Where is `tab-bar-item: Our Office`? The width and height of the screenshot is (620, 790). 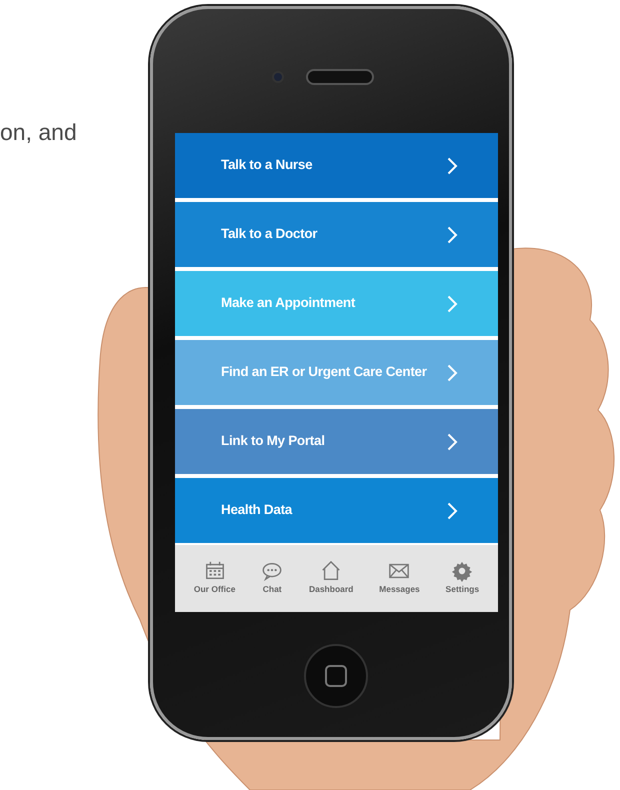
tab-bar-item: Our Office is located at coordinates (215, 578).